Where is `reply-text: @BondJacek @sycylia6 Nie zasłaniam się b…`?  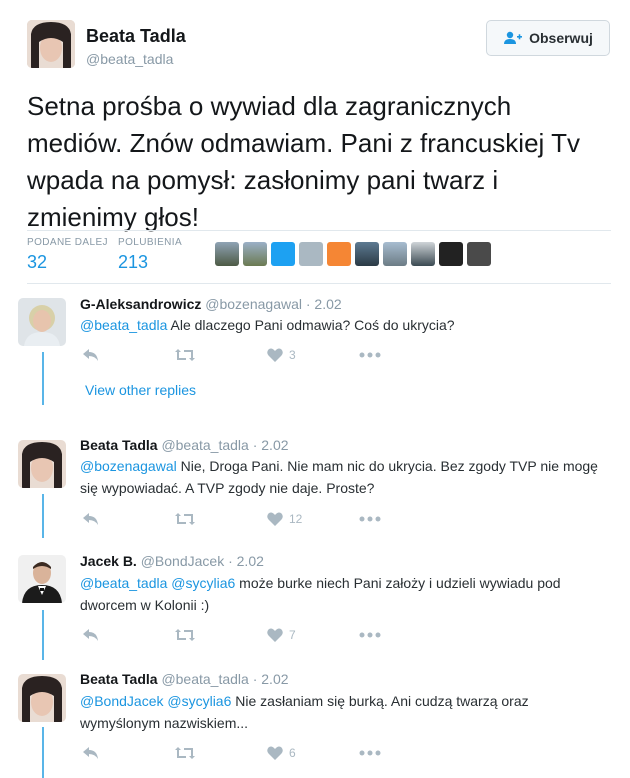 reply-text: @BondJacek @sycylia6 Nie zasłaniam się b… is located at coordinates (345, 712).